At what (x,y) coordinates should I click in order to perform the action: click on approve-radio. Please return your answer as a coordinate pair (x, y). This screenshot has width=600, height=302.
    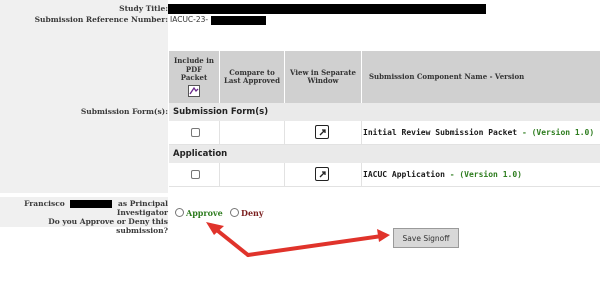
    Looking at the image, I should click on (179, 212).